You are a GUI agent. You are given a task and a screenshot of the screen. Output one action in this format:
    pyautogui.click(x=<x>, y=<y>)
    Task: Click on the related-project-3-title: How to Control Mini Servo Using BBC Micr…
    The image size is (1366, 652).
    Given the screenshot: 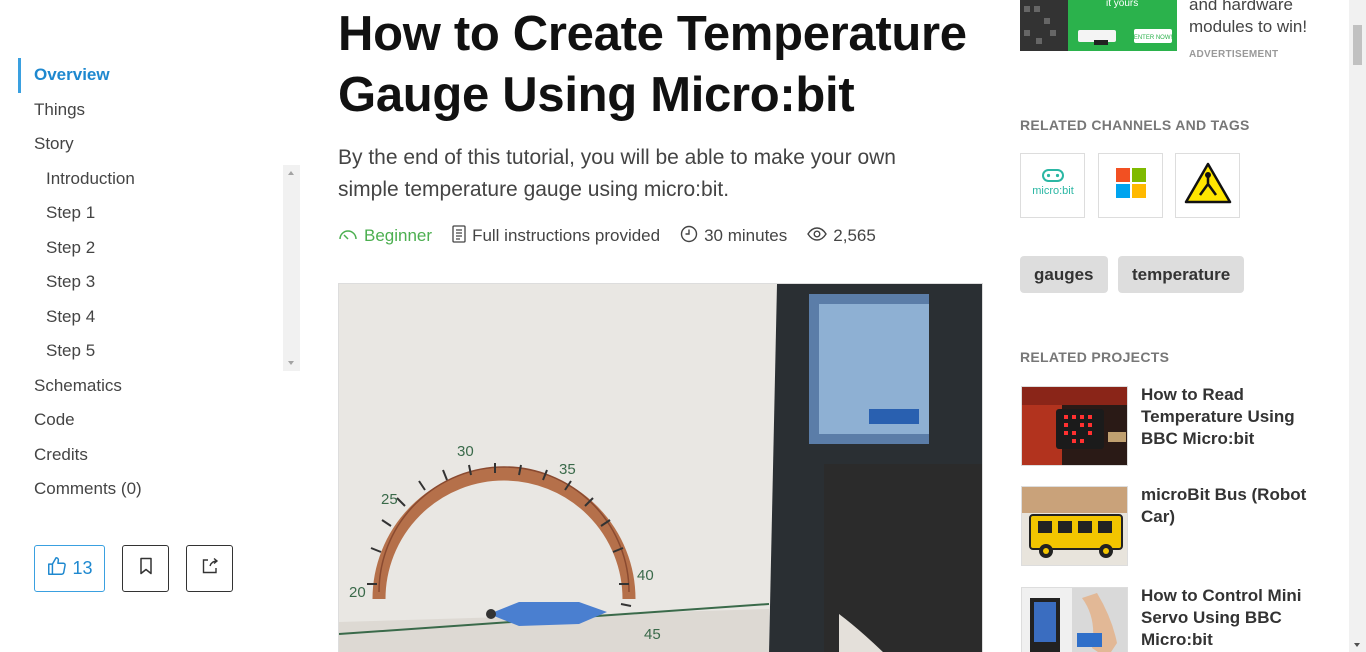 What is the action you would take?
    pyautogui.click(x=1233, y=618)
    